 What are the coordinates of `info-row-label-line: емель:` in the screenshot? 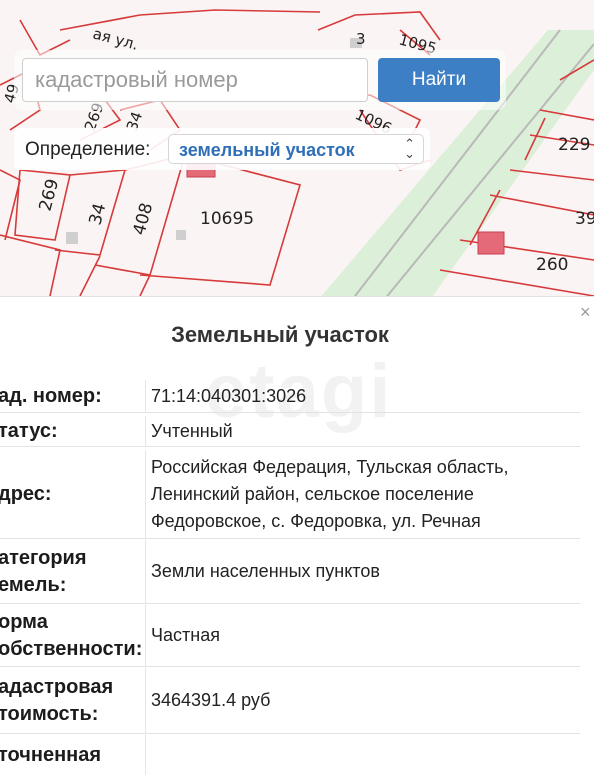 It's located at (33, 584).